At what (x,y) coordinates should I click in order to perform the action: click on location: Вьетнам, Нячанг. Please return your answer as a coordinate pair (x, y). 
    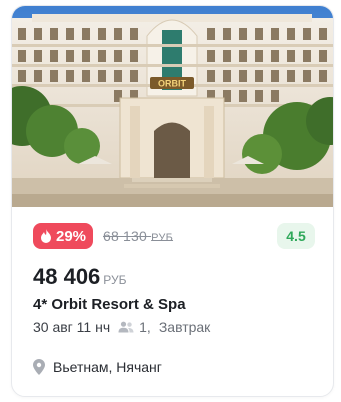
    Looking at the image, I should click on (97, 367).